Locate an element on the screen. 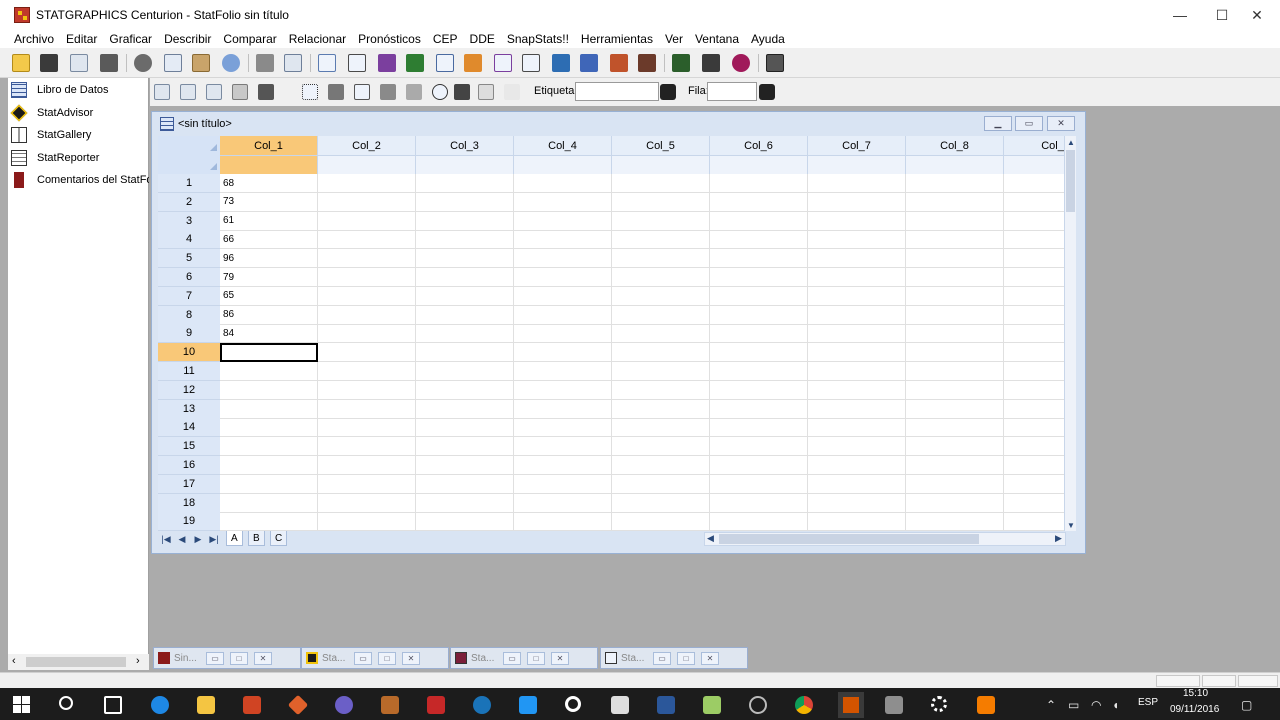 The width and height of the screenshot is (1280, 720). horizontal-scrollbar: ◀ ▶ is located at coordinates (885, 539).